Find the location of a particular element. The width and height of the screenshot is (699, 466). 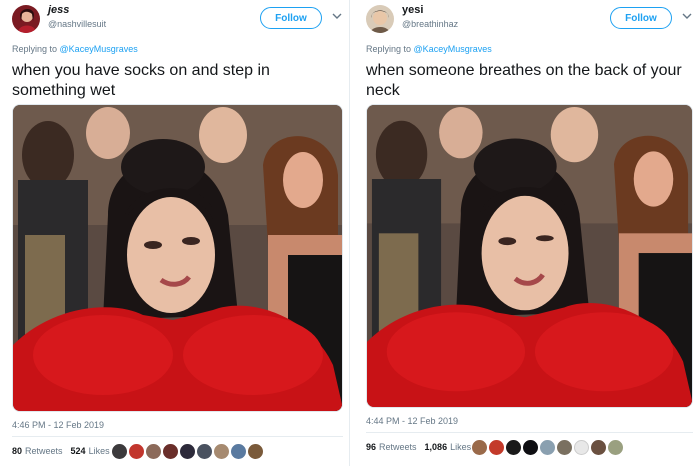

user-handle: @breathinhaz is located at coordinates (430, 24).